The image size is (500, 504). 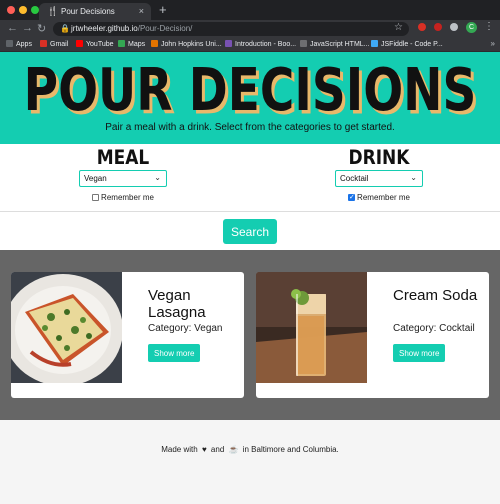 I want to click on url-text: jrtwheeler.github.io/Pour-Decision/, so click(x=132, y=28).